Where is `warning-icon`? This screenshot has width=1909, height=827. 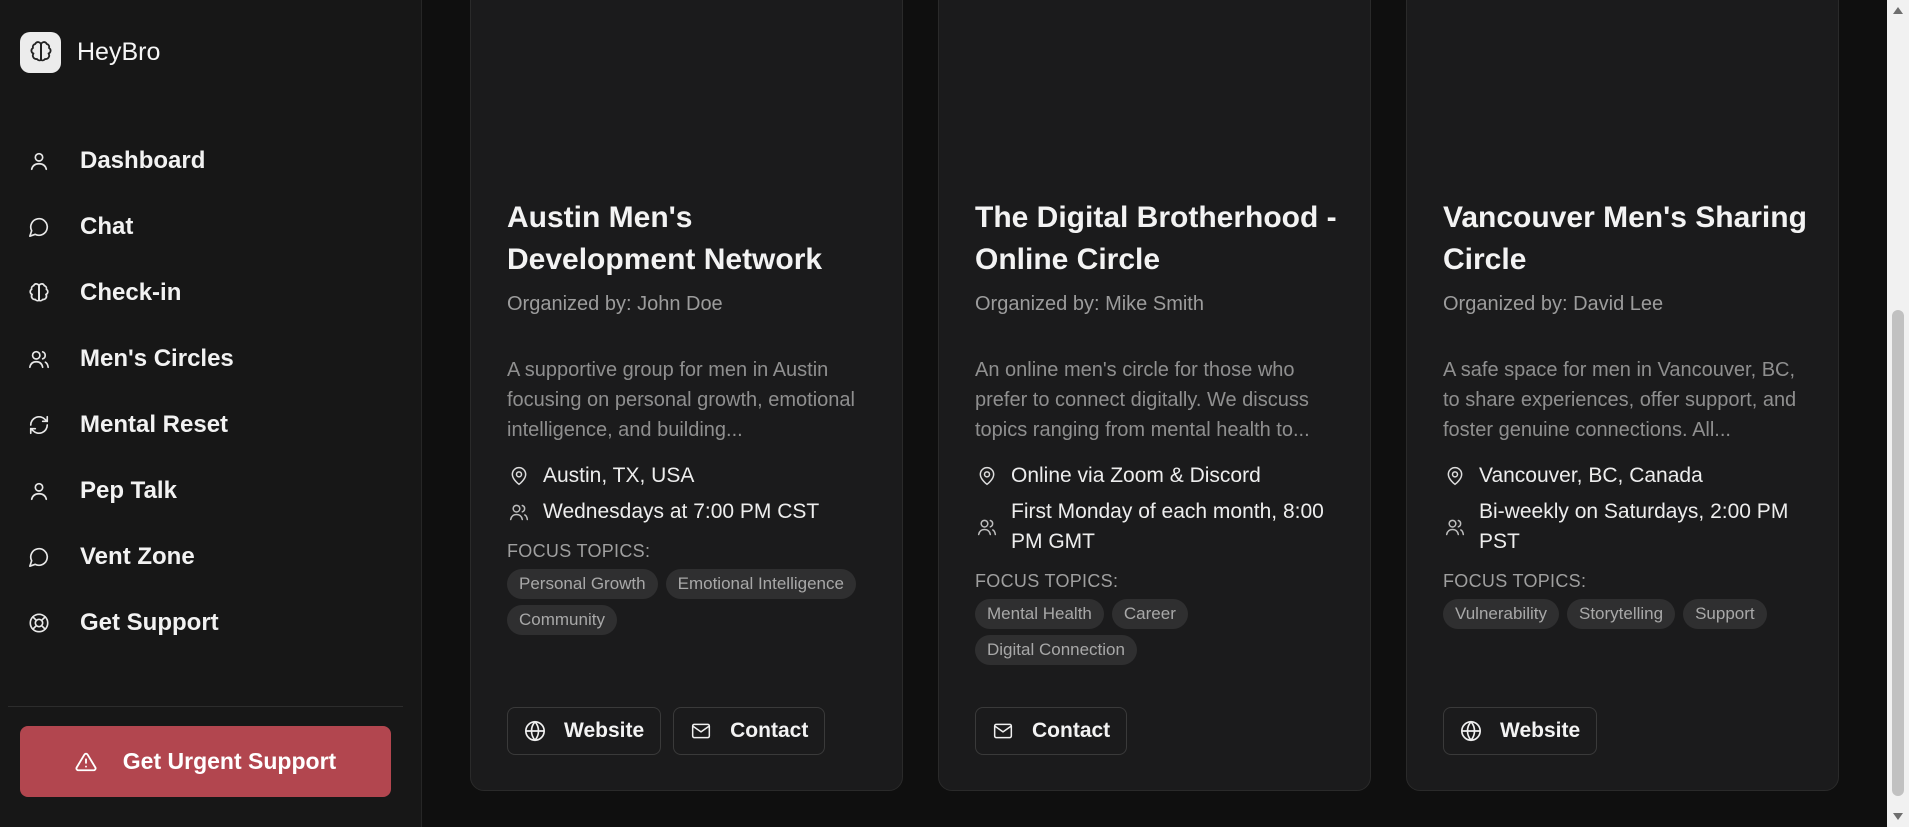
warning-icon is located at coordinates (86, 762).